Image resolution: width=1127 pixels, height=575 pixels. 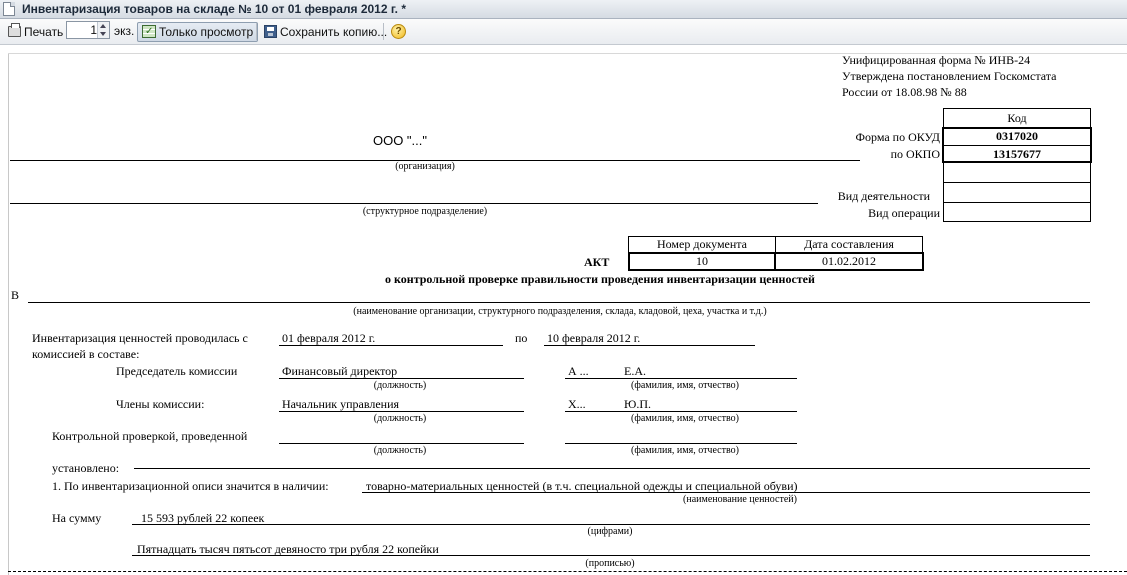 I want to click on item1-line, so click(x=726, y=492).